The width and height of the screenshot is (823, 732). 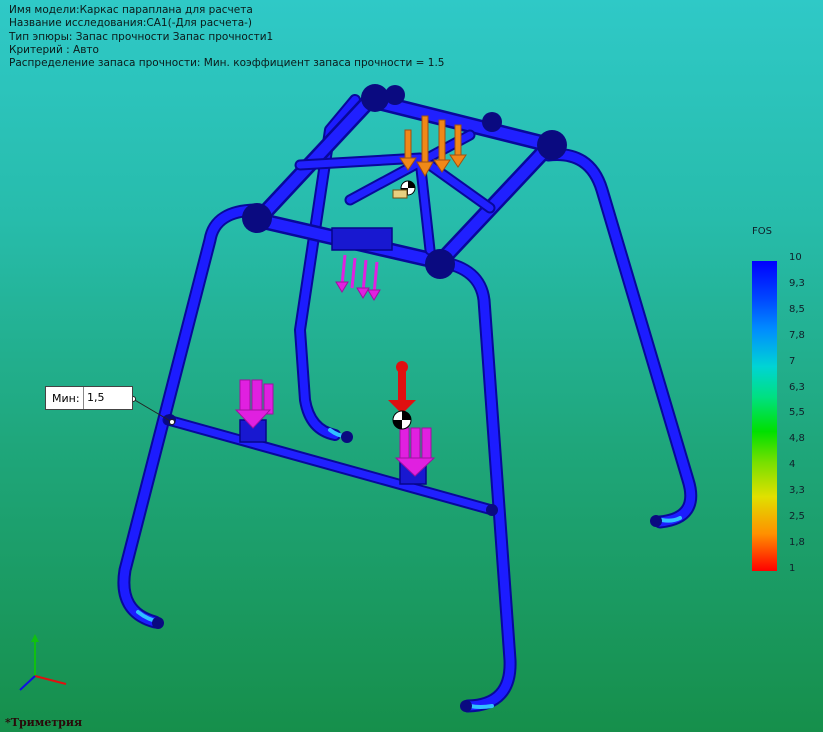 I want to click on legend-tick: 10, so click(x=795, y=257).